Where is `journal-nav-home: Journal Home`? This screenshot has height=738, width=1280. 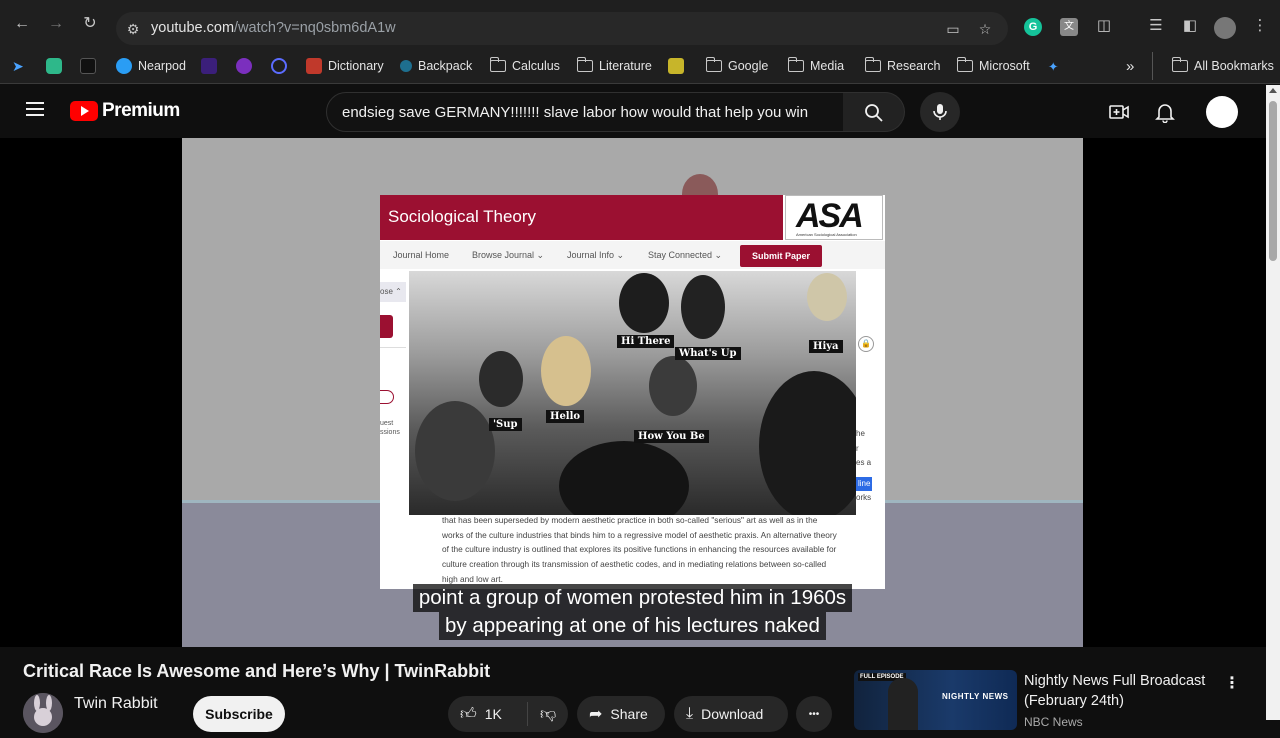 journal-nav-home: Journal Home is located at coordinates (421, 255).